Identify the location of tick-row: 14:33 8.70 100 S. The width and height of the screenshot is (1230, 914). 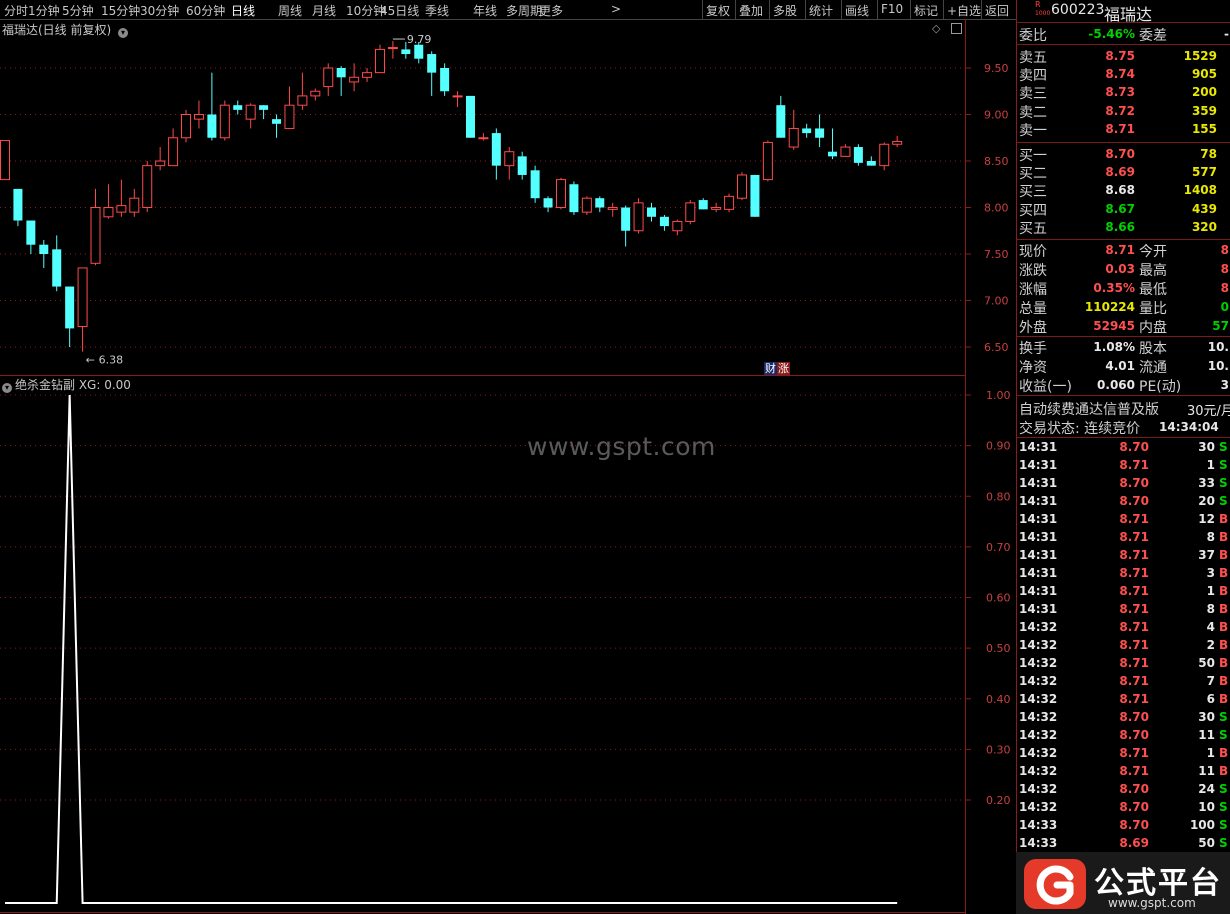
(1123, 827).